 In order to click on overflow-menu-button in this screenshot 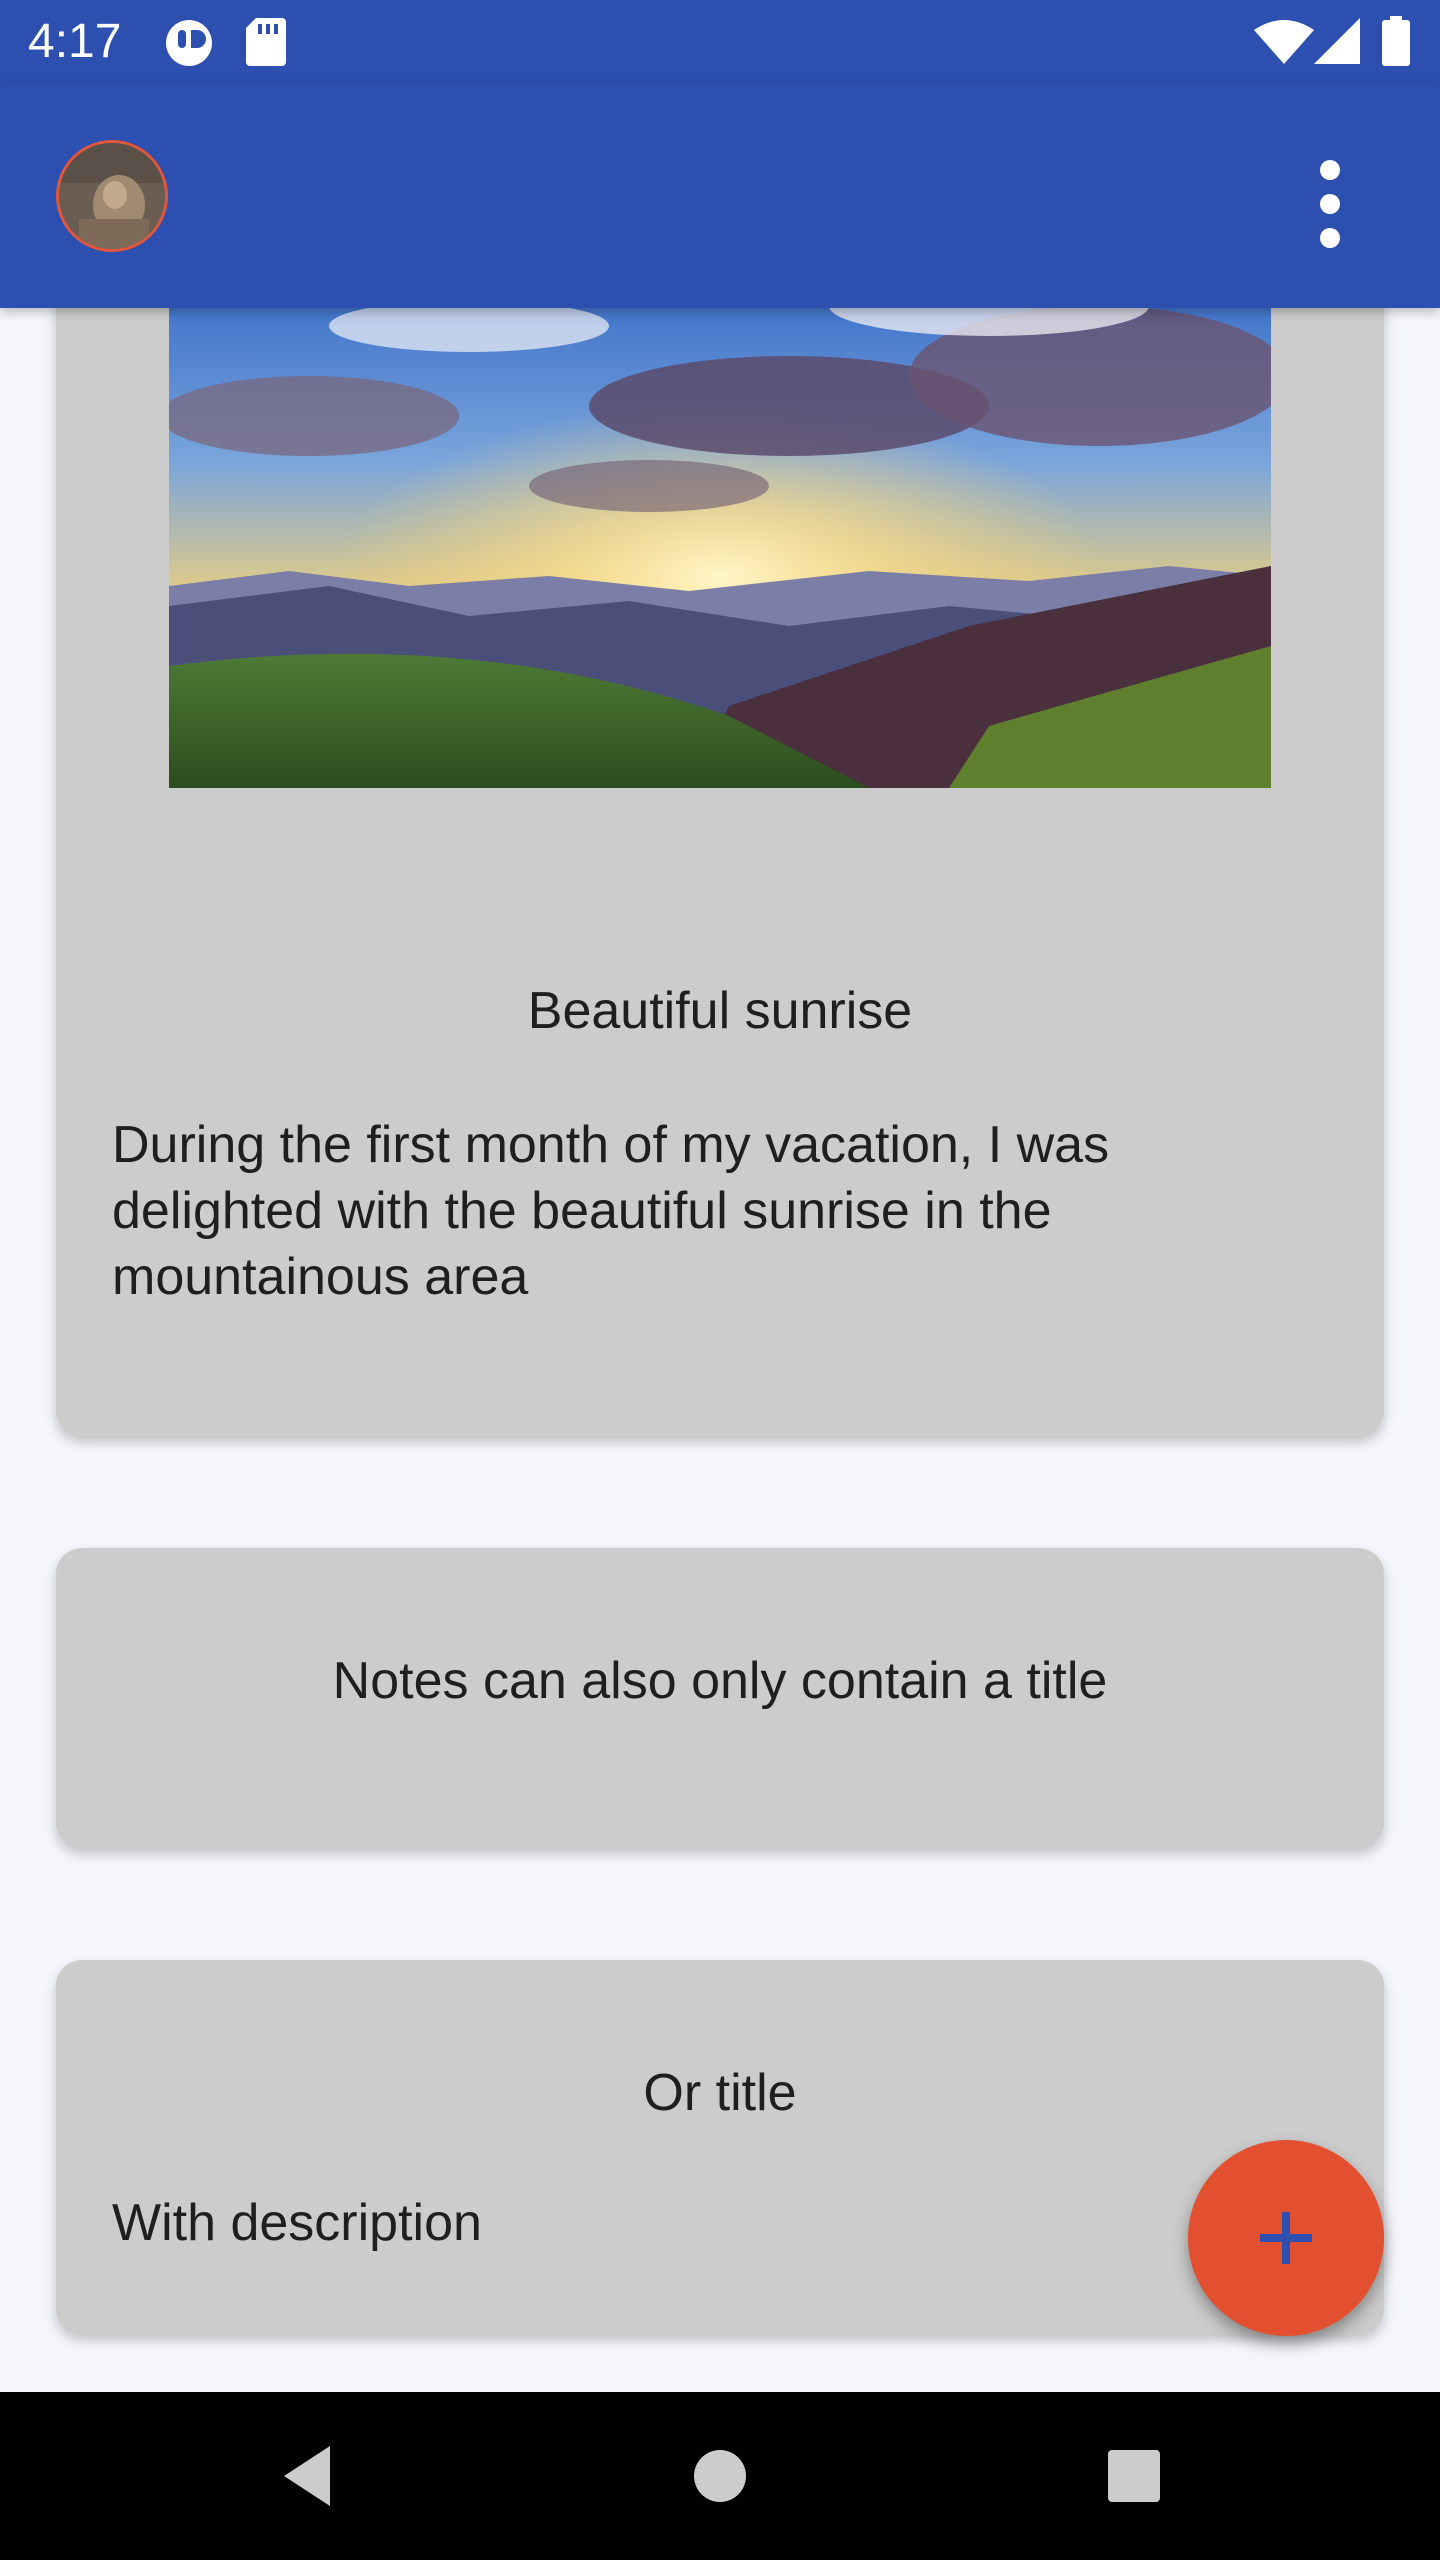, I will do `click(1330, 204)`.